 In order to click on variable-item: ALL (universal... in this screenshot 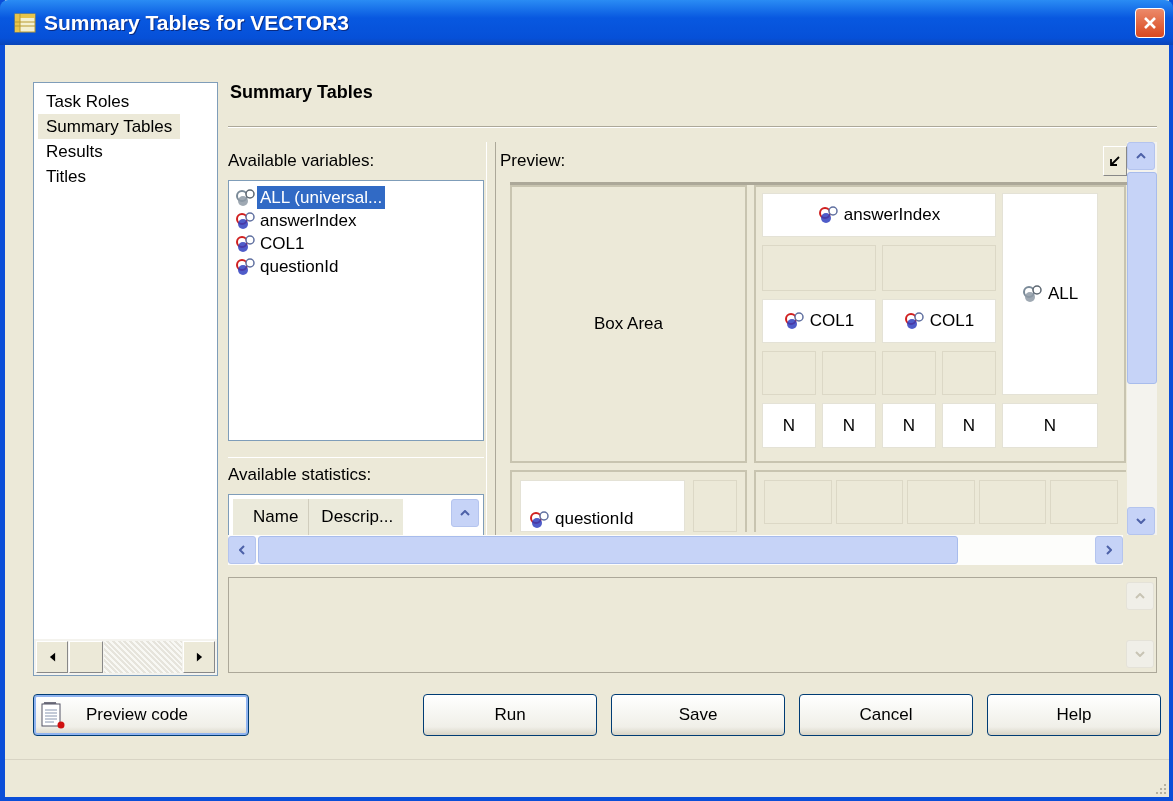, I will do `click(321, 197)`.